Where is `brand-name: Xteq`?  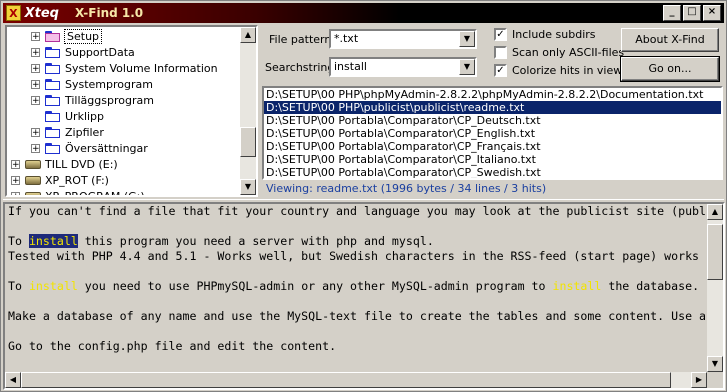
brand-name: Xteq is located at coordinates (41, 13).